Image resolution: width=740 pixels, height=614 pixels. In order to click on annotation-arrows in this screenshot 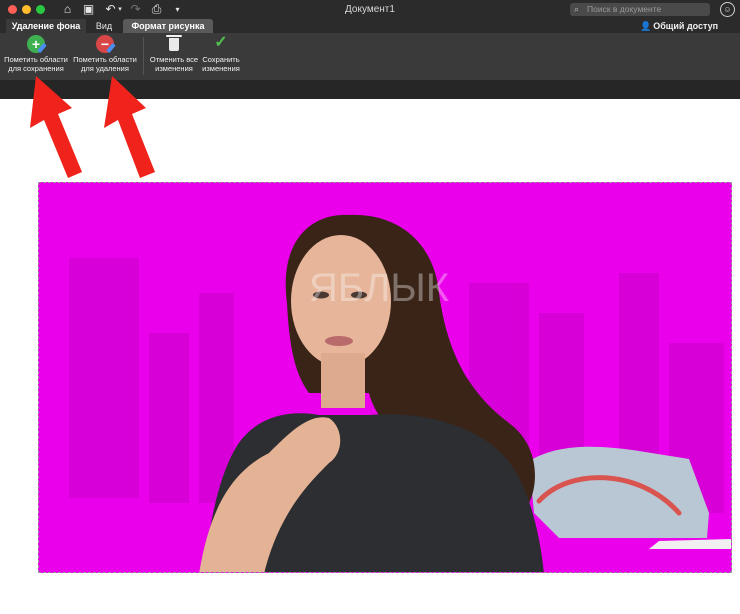, I will do `click(92, 127)`.